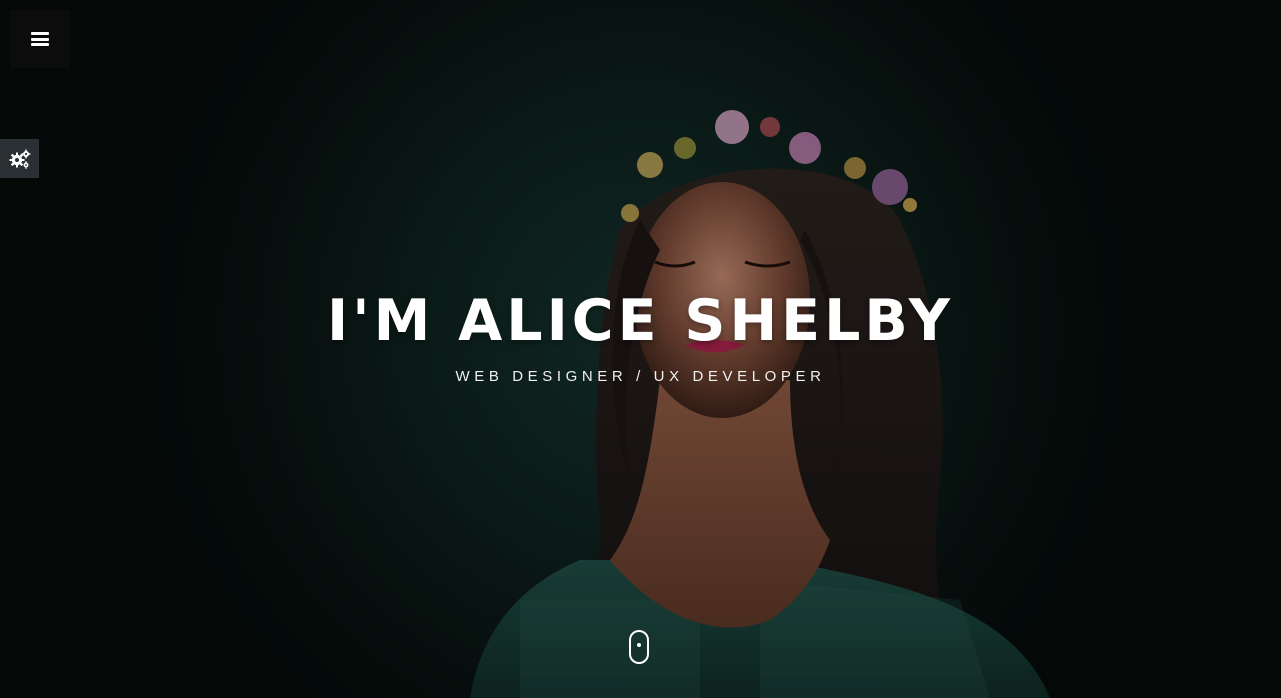  I want to click on gears-icon, so click(19, 159).